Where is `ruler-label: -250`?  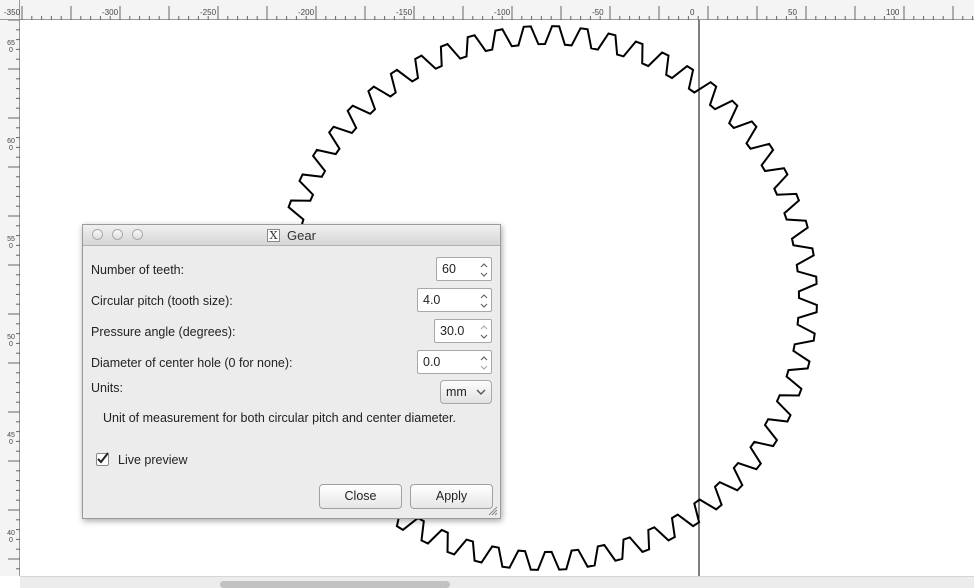 ruler-label: -250 is located at coordinates (208, 12).